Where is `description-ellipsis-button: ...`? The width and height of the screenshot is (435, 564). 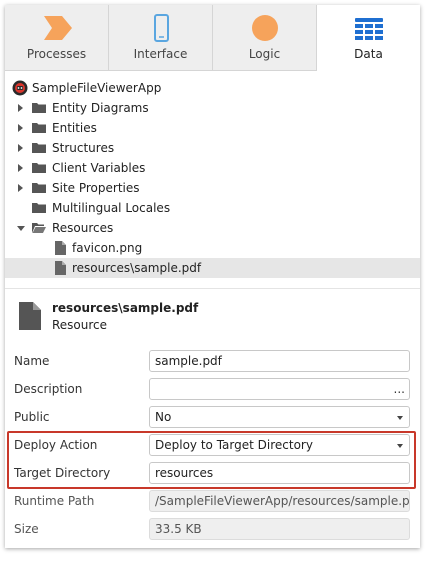 description-ellipsis-button: ... is located at coordinates (399, 389).